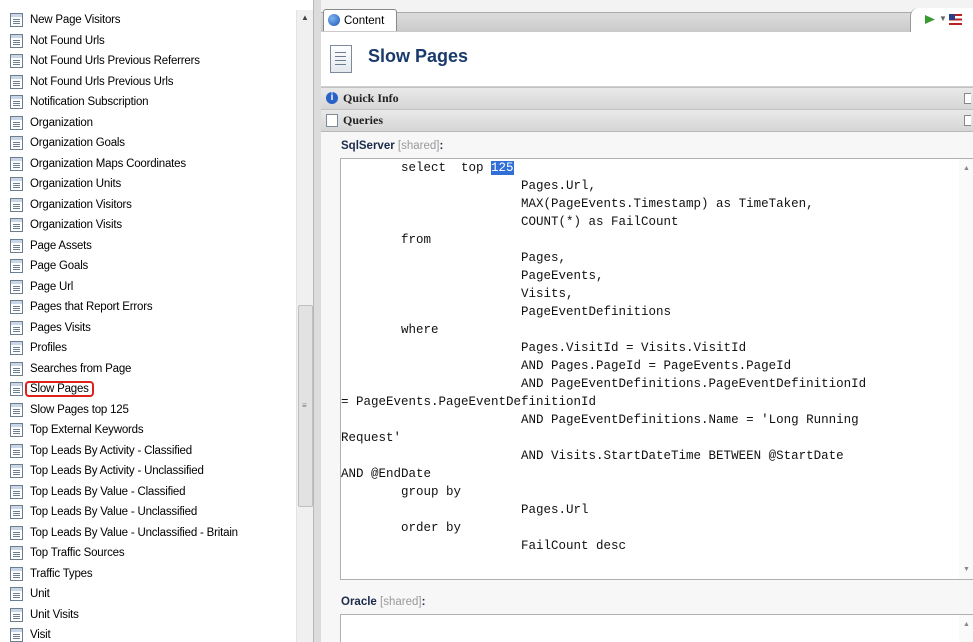  I want to click on tree-item: Pages that Report Errors, so click(148, 307).